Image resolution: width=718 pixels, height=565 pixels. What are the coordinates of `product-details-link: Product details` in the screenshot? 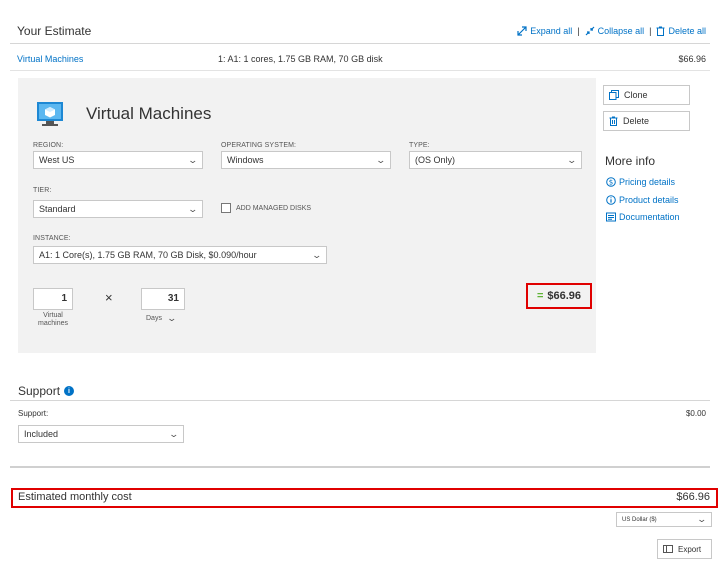 It's located at (642, 200).